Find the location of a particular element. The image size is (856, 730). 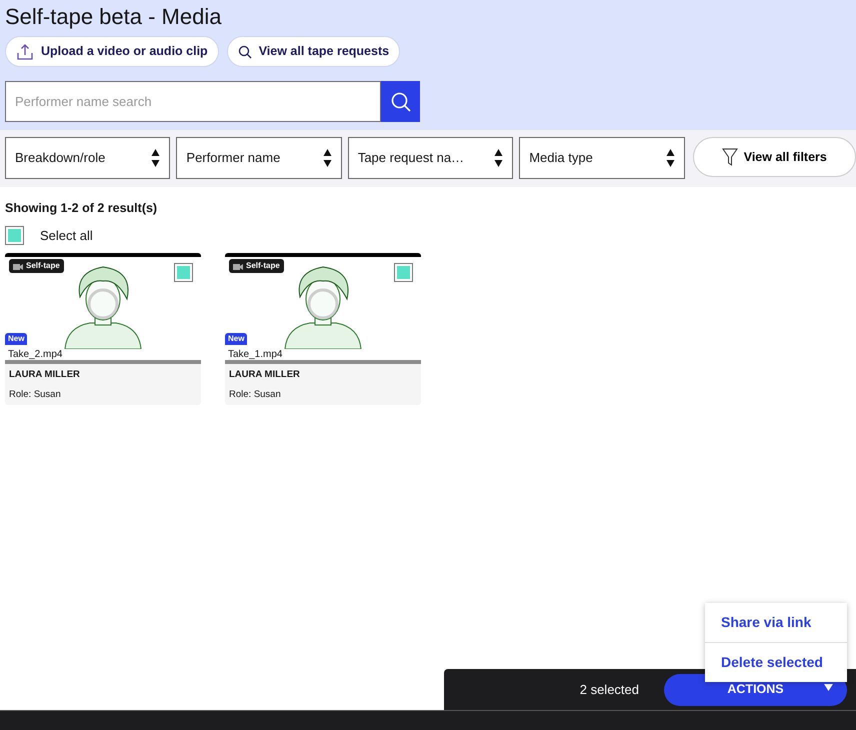

funnel-icon is located at coordinates (730, 157).